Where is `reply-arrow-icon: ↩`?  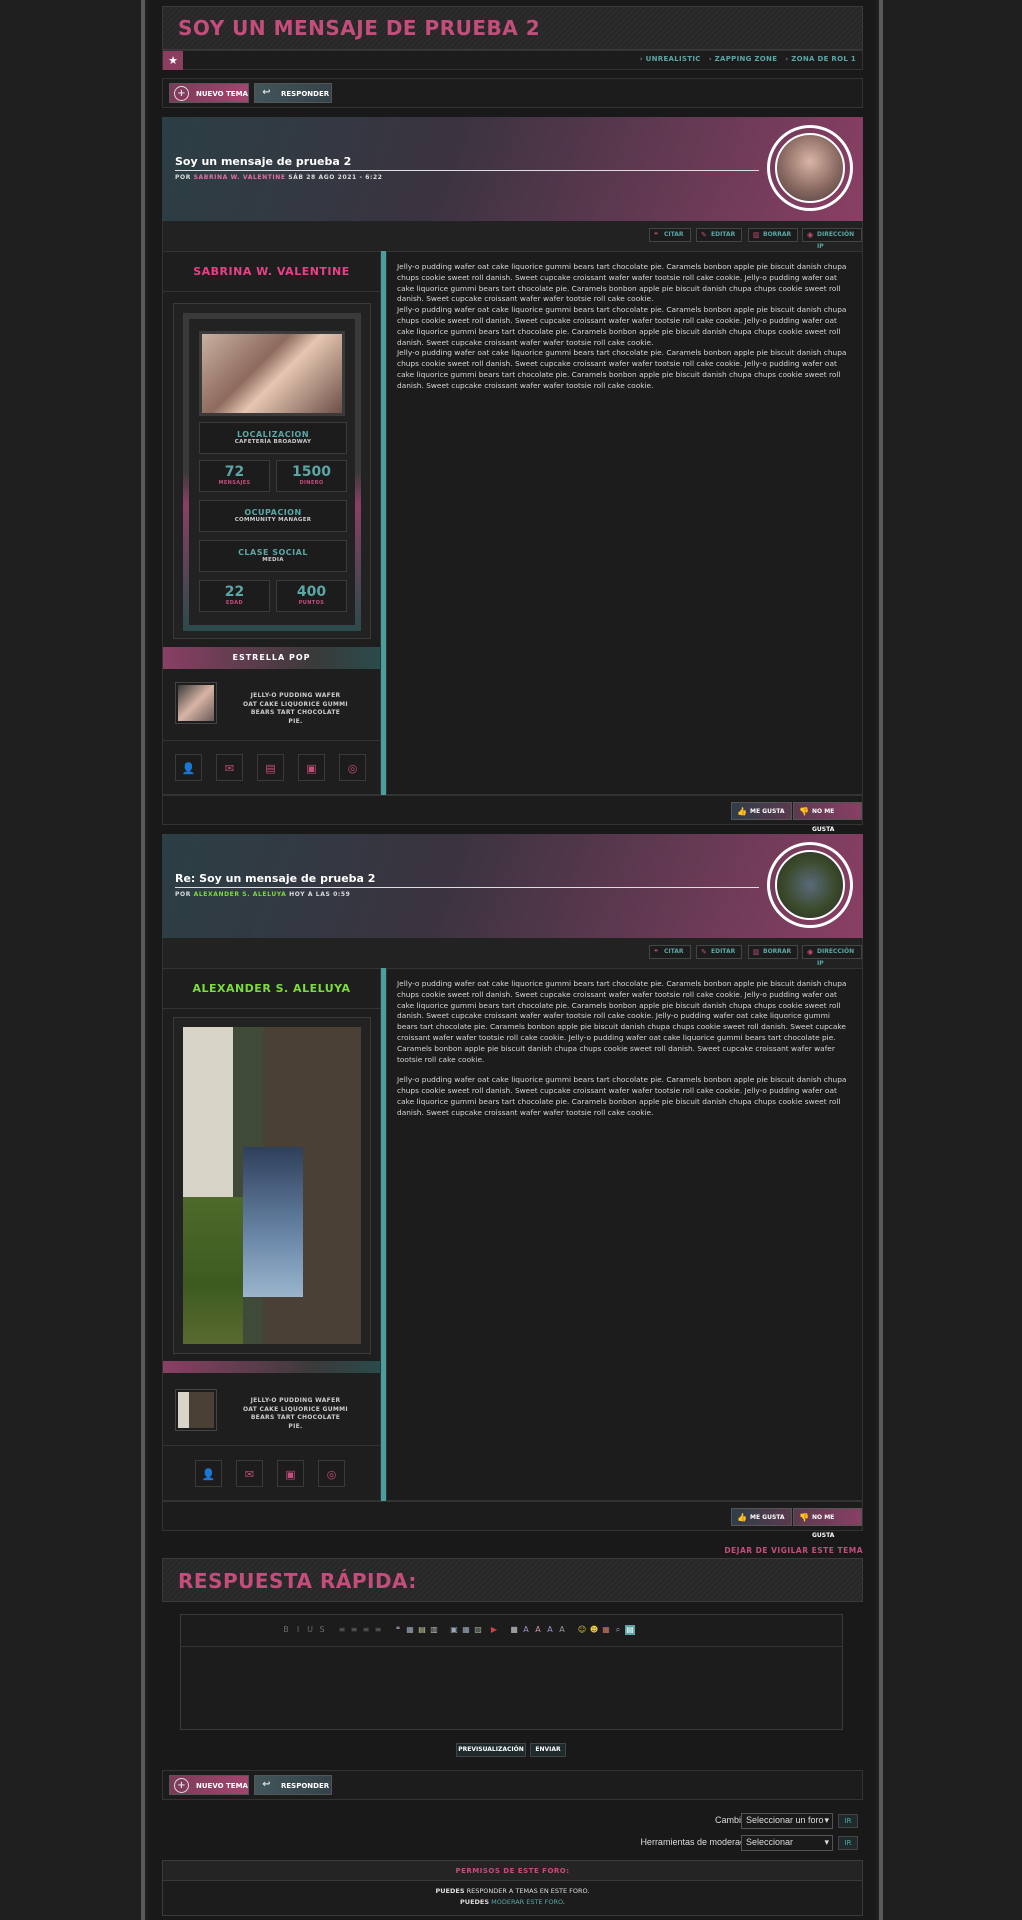 reply-arrow-icon: ↩ is located at coordinates (266, 1784).